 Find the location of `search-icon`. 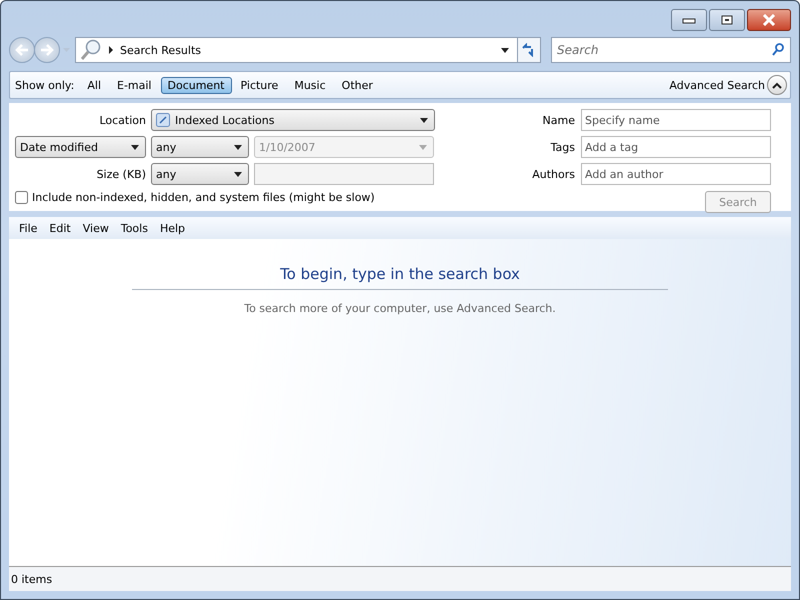

search-icon is located at coordinates (778, 49).